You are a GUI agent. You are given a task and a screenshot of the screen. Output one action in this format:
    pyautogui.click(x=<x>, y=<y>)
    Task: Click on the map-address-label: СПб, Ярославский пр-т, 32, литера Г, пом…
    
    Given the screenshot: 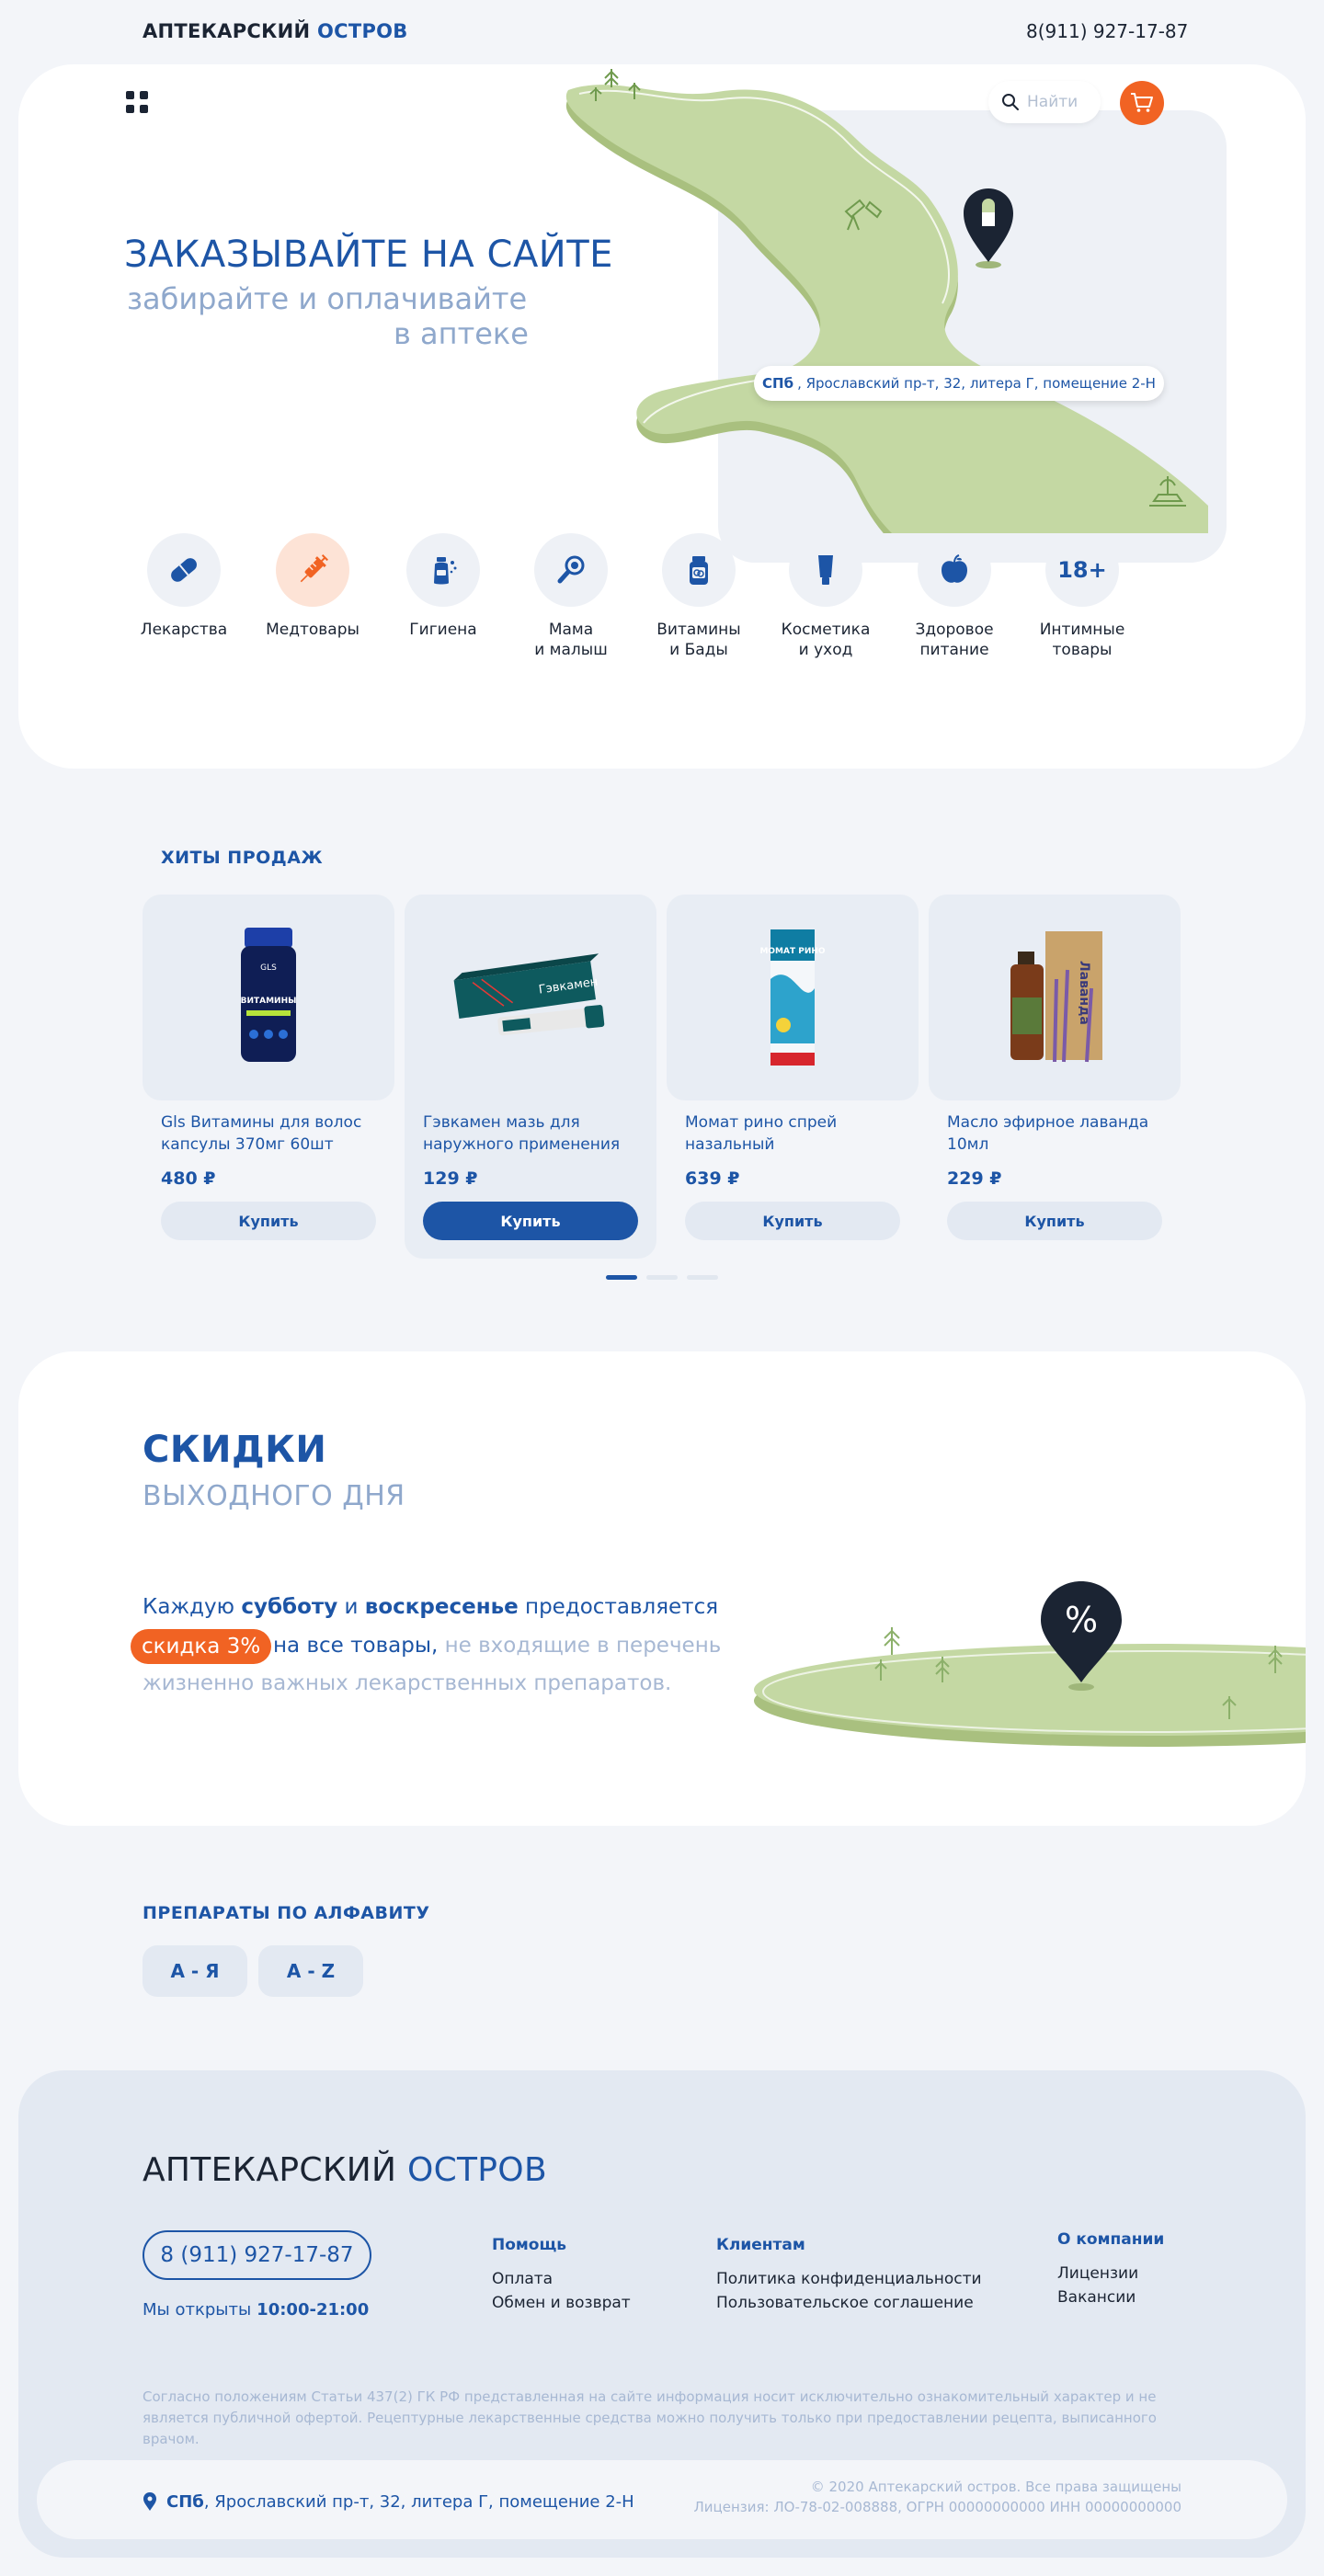 What is the action you would take?
    pyautogui.click(x=959, y=383)
    